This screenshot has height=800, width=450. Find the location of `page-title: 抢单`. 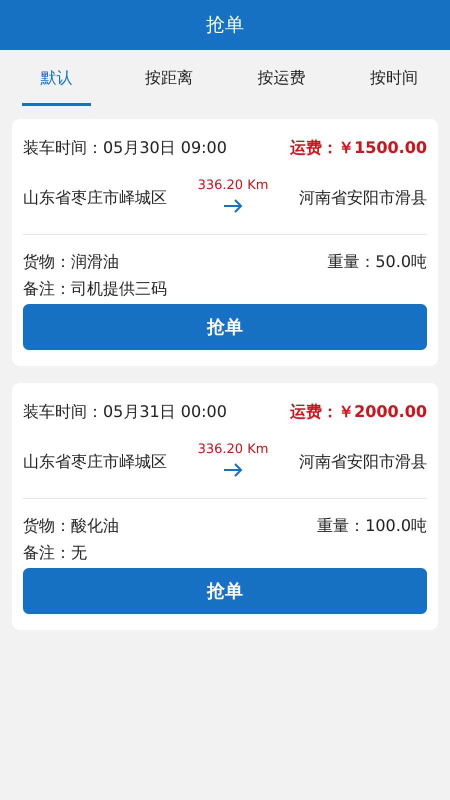

page-title: 抢单 is located at coordinates (225, 25).